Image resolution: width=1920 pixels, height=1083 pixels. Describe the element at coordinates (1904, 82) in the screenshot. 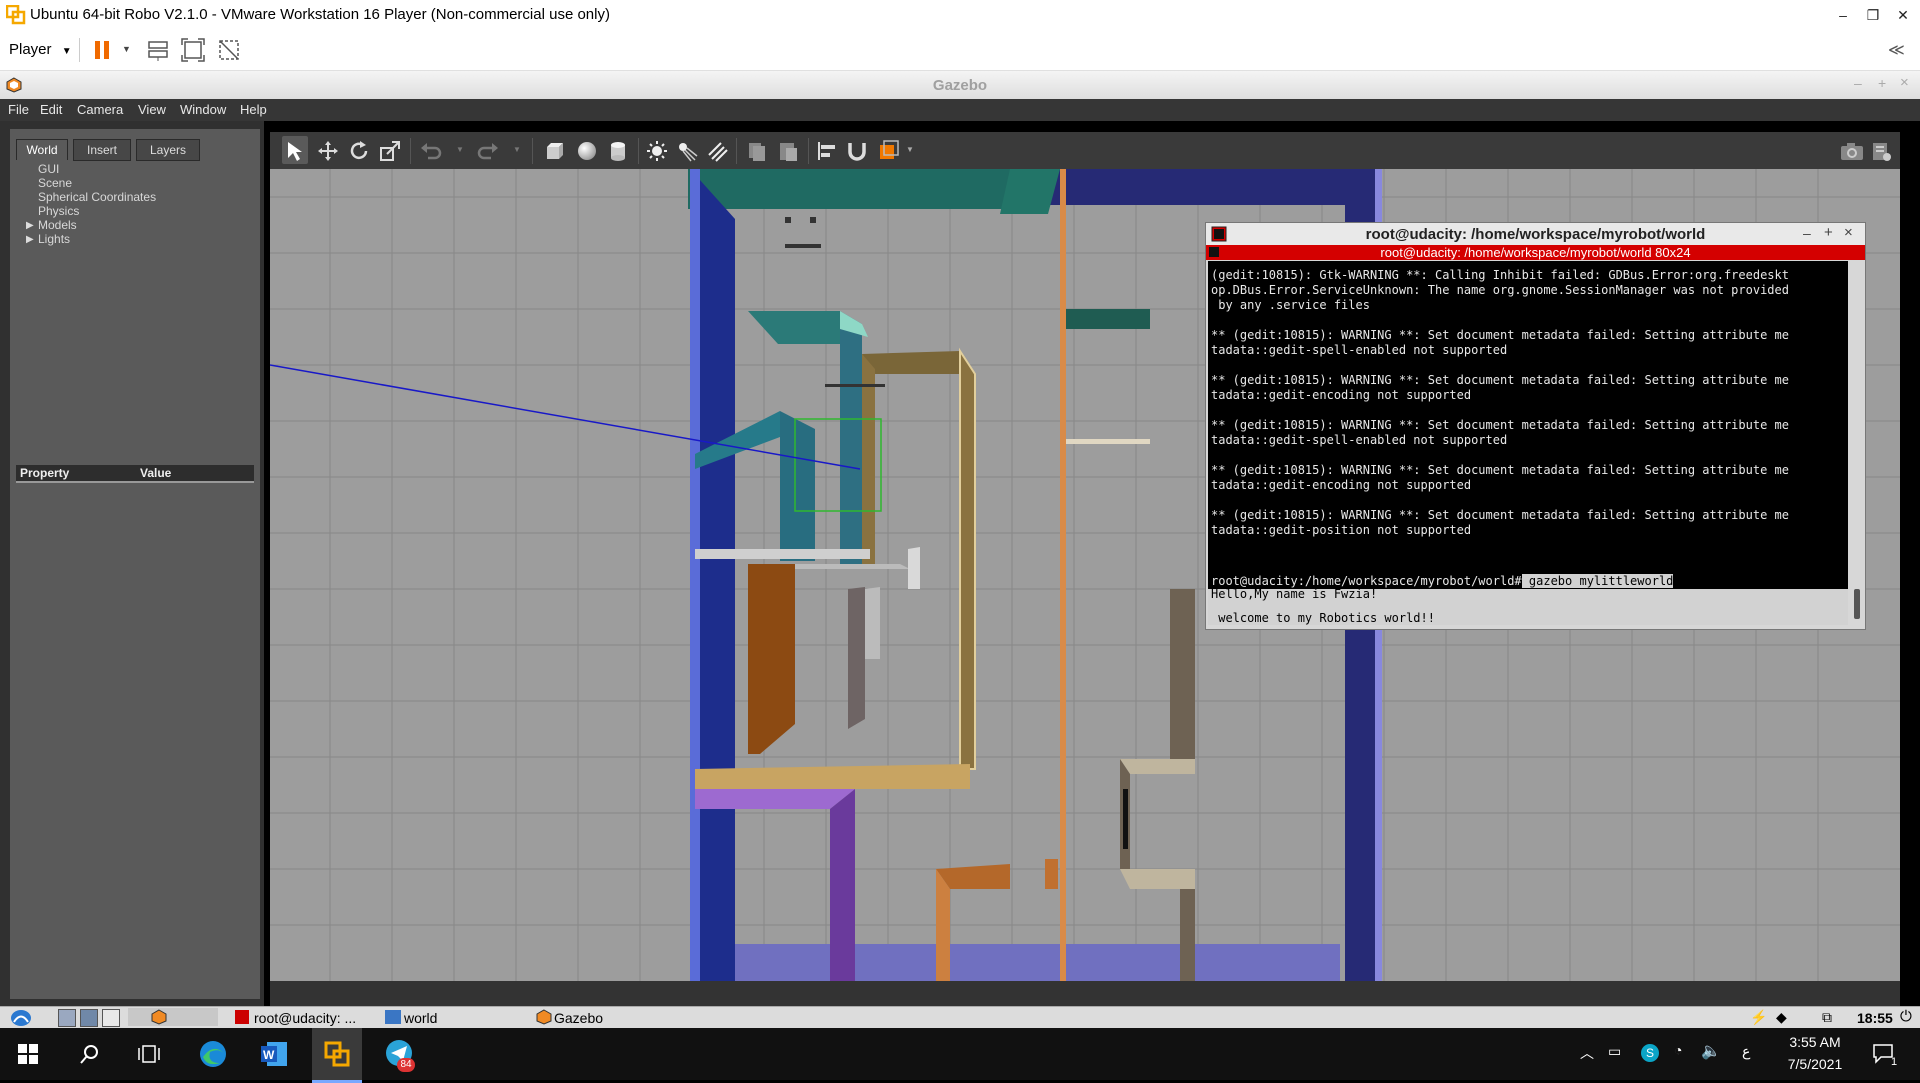

I see `gazebo-close-button: ×` at that location.